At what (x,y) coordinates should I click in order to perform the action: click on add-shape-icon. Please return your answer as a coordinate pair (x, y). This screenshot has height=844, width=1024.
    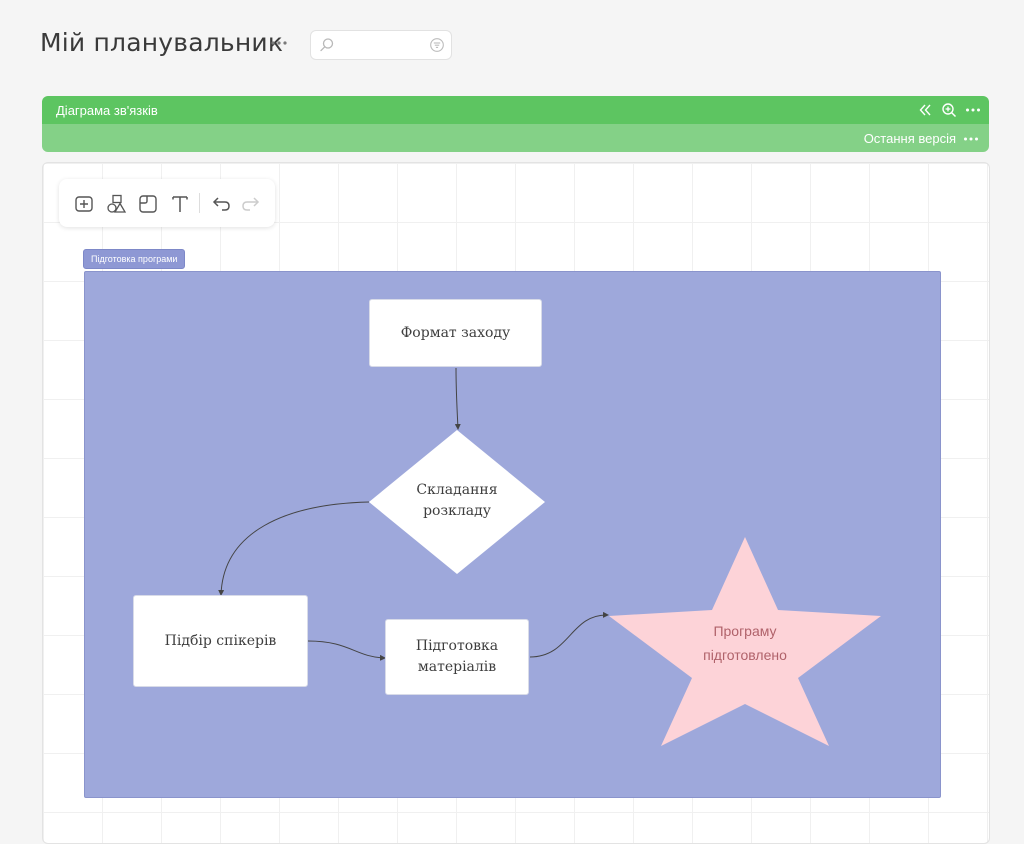
    Looking at the image, I should click on (84, 204).